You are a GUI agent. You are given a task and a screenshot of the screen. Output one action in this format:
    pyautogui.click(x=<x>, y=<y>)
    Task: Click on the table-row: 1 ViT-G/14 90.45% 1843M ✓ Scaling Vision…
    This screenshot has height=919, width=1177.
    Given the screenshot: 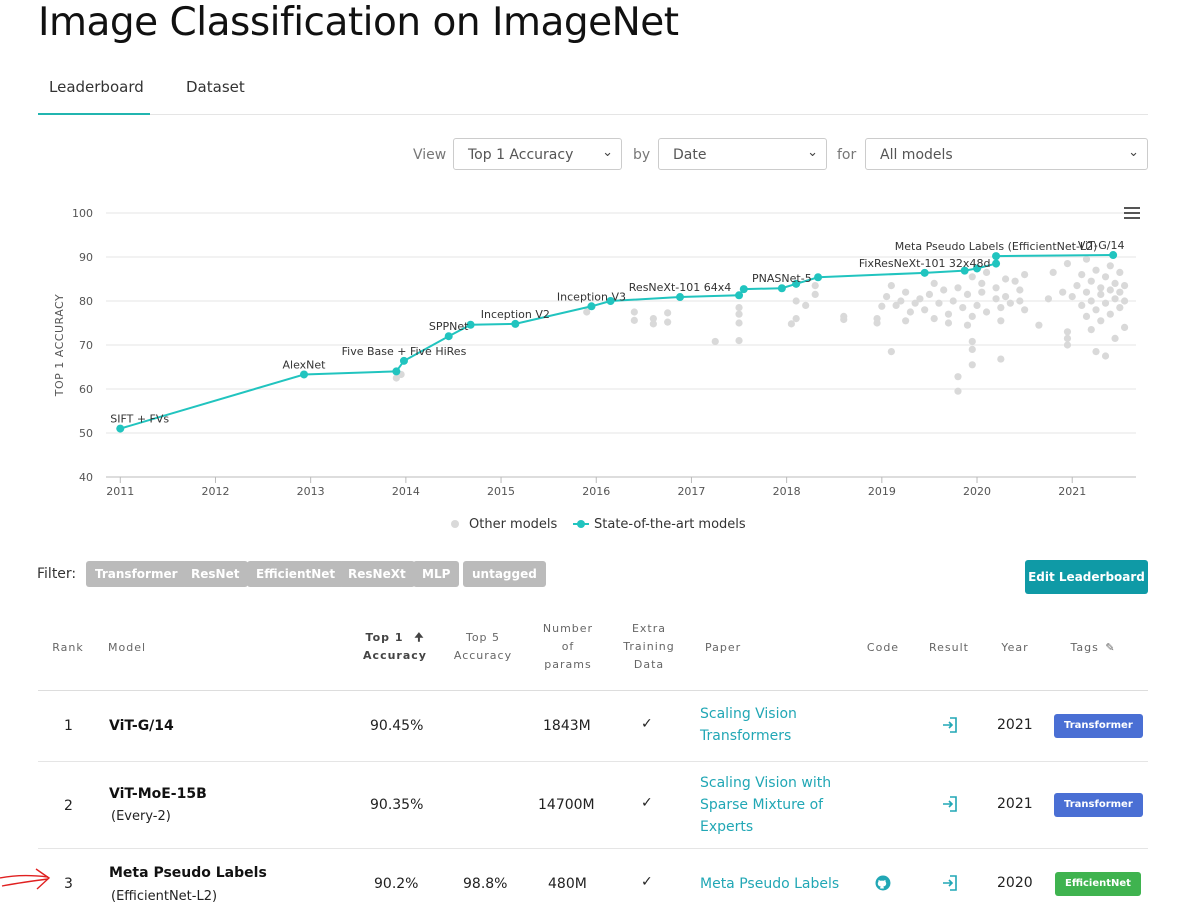 What is the action you would take?
    pyautogui.click(x=593, y=726)
    